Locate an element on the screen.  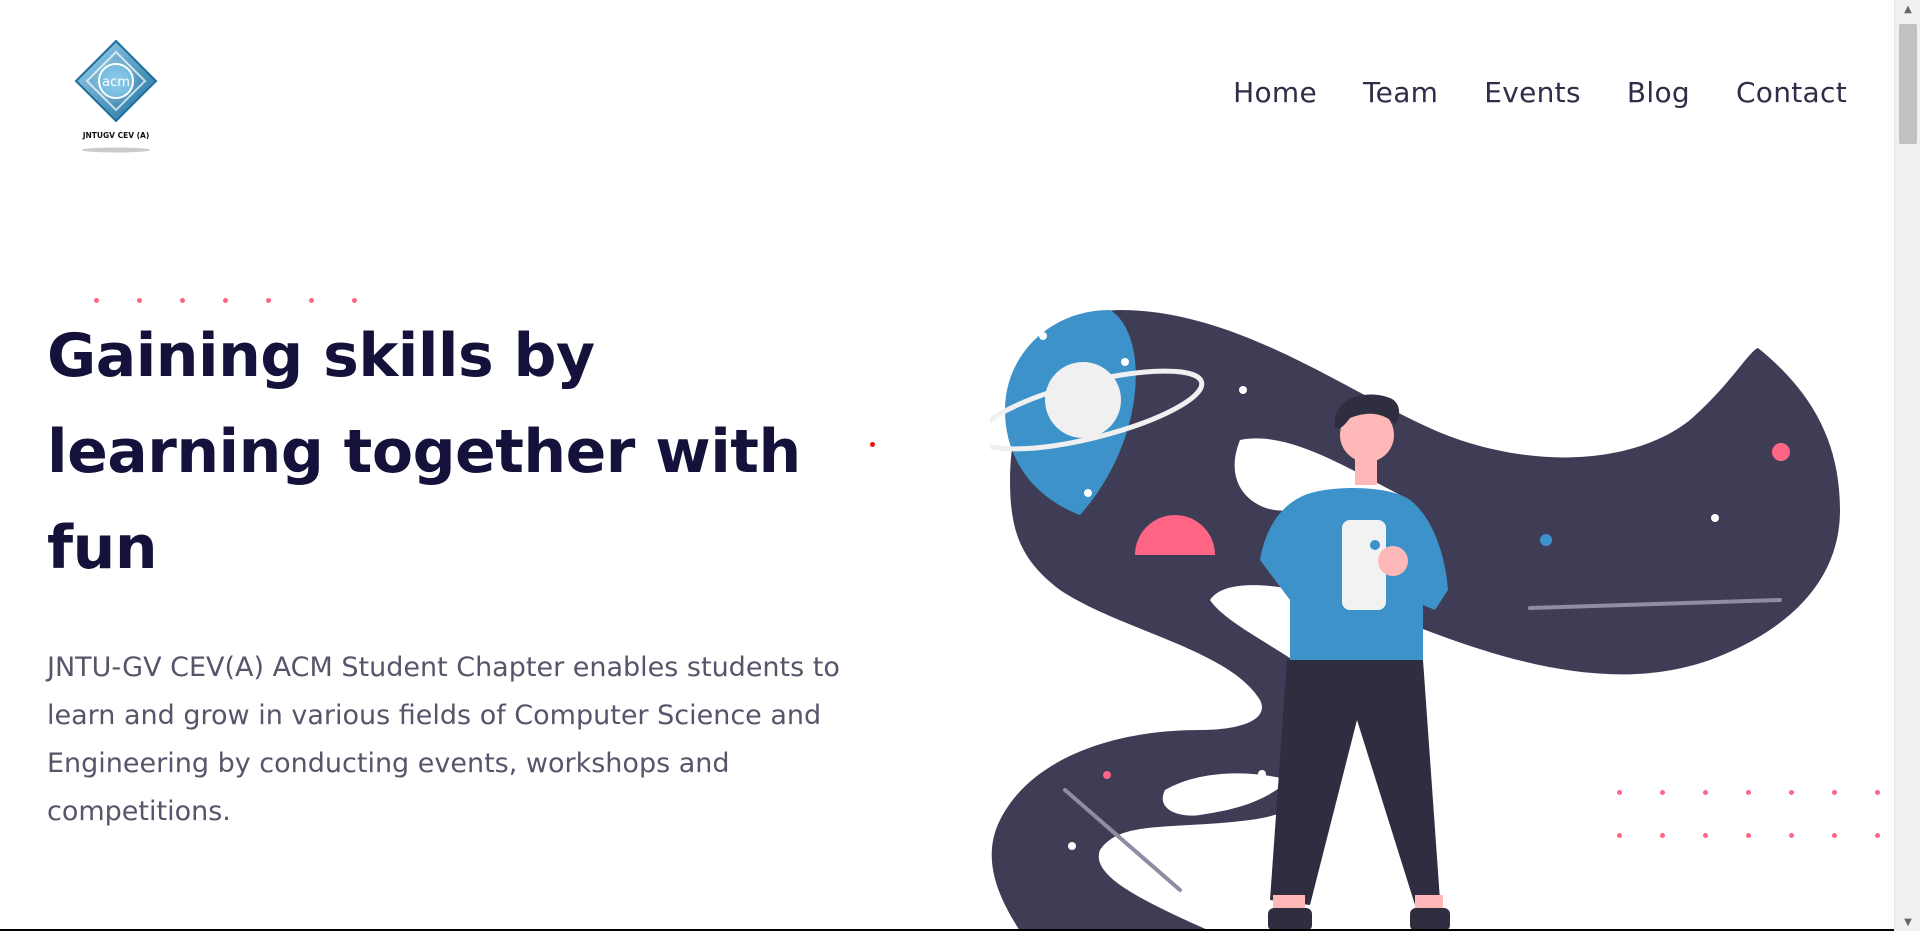
scroll-up-arrow-icon: ▲ is located at coordinates (1907, 9).